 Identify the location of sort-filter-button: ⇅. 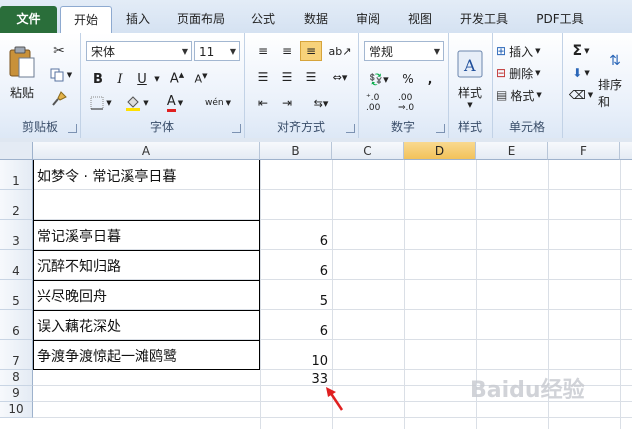
(615, 61).